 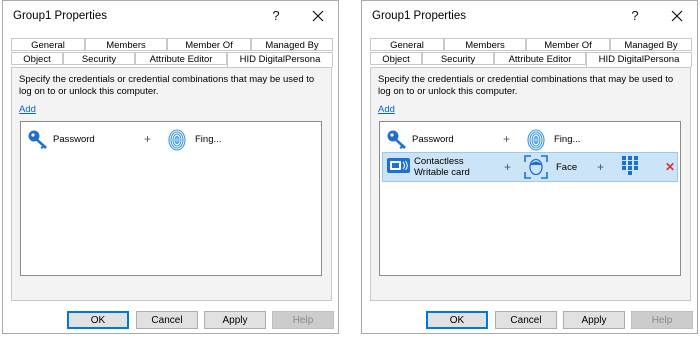 What do you see at coordinates (399, 167) in the screenshot?
I see `contactless-card-icon` at bounding box center [399, 167].